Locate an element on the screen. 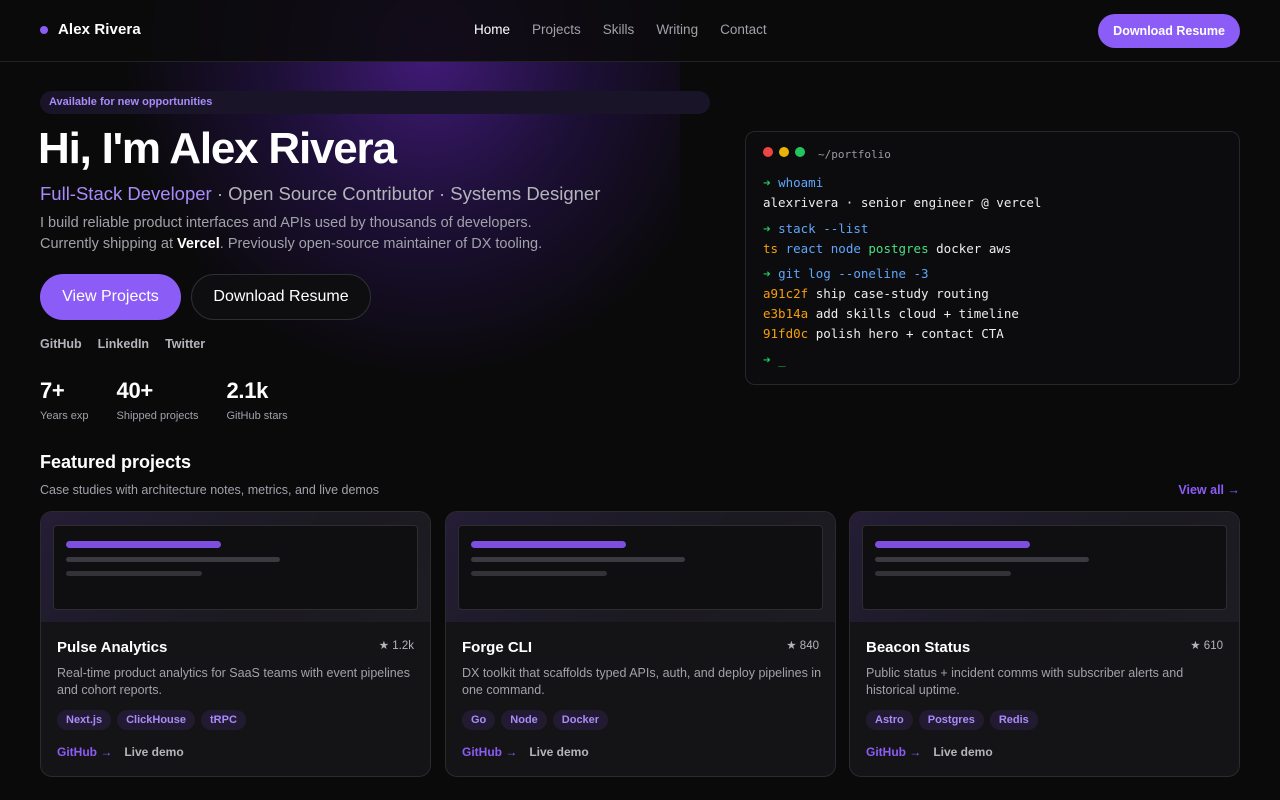  tech-tag: Astro is located at coordinates (889, 720).